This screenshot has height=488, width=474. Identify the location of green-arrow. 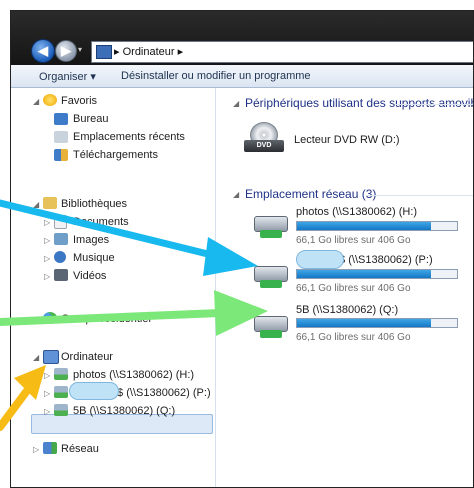
(134, 313).